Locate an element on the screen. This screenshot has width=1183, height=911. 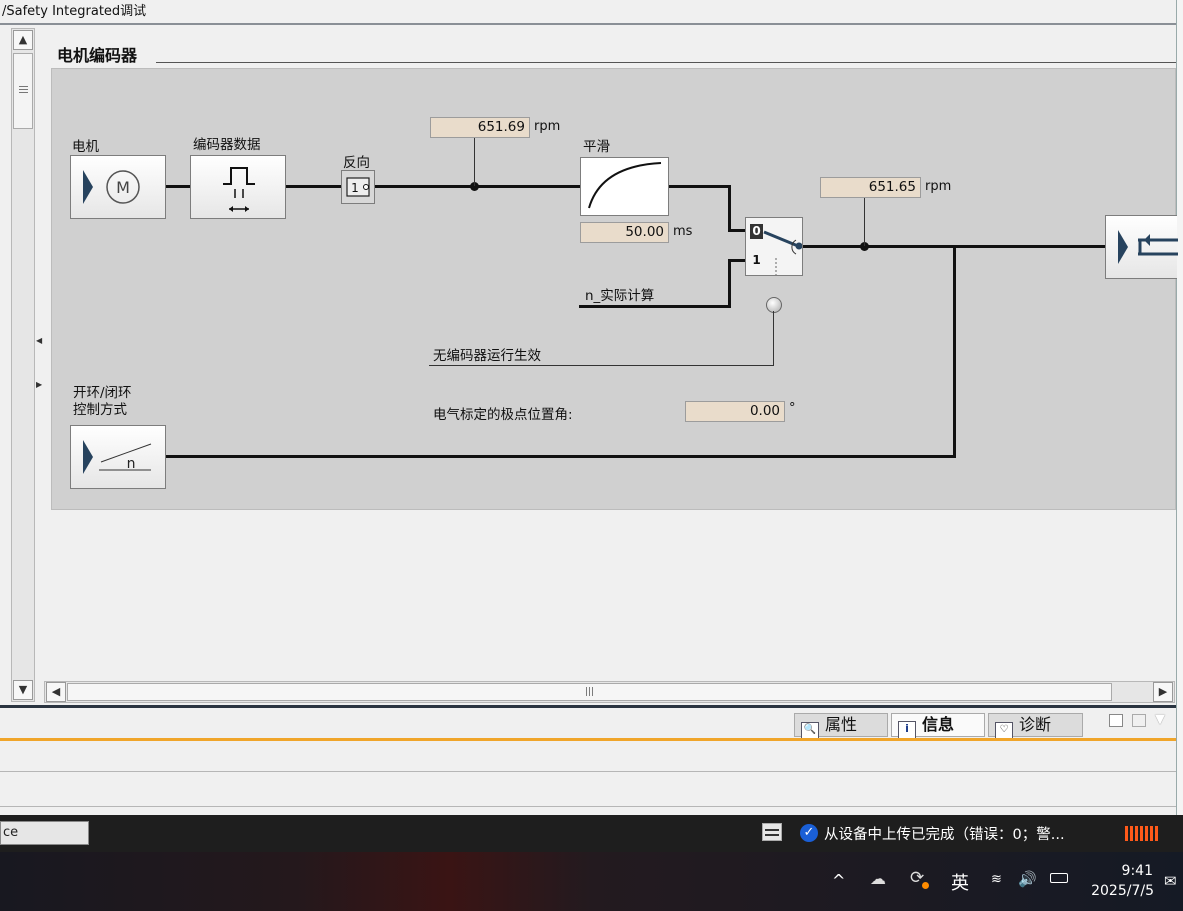
smoothing-block is located at coordinates (624, 186).